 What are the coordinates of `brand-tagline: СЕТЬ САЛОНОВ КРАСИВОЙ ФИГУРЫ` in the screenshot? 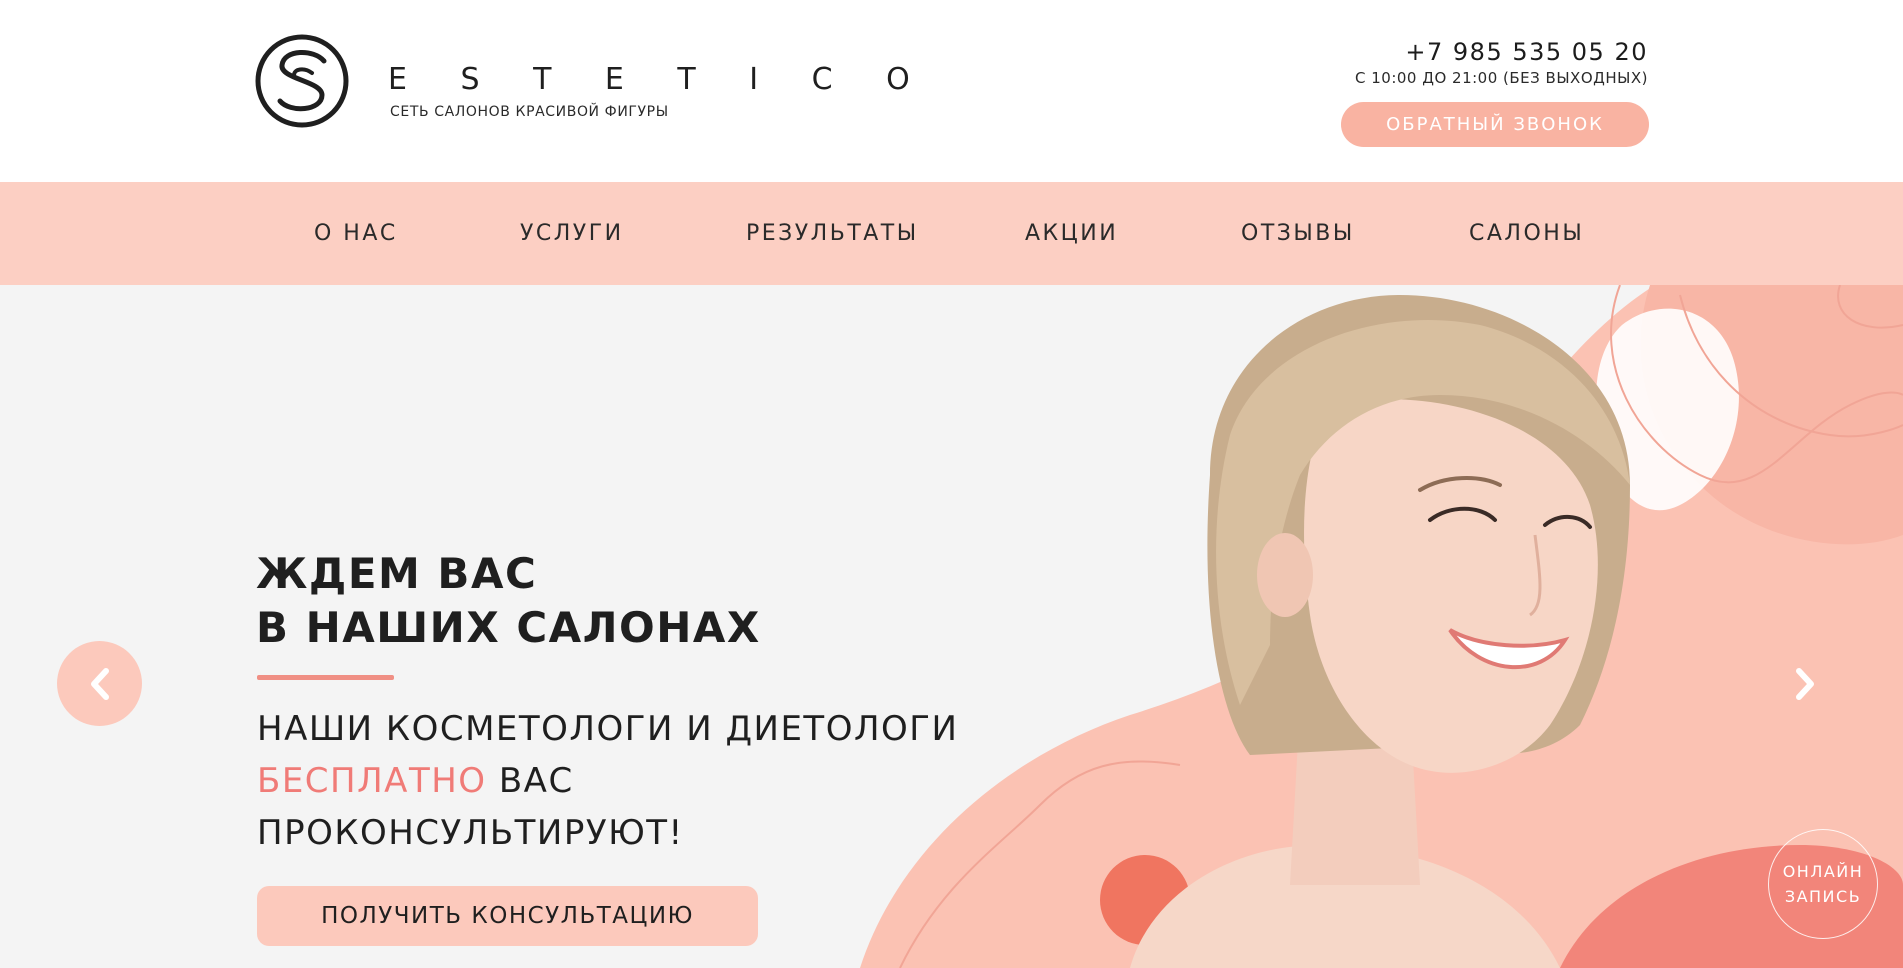 It's located at (529, 112).